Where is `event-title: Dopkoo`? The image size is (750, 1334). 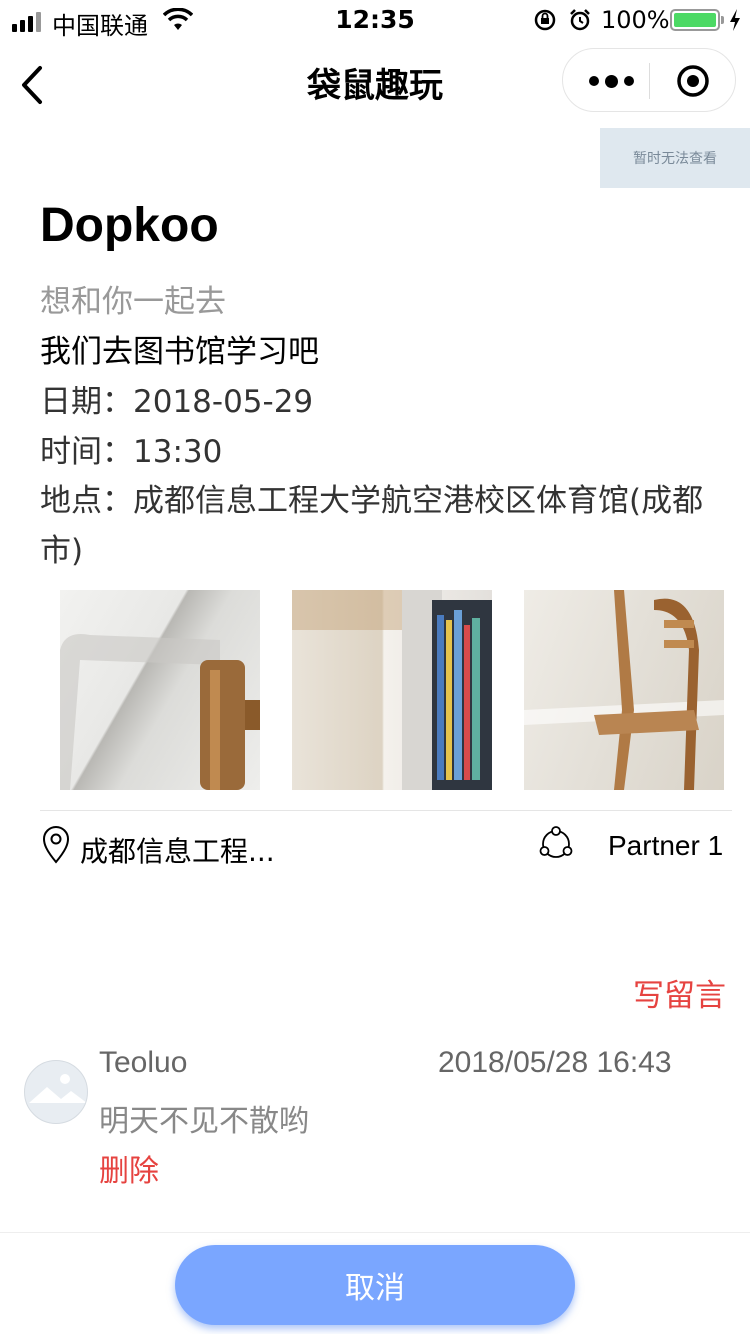 event-title: Dopkoo is located at coordinates (129, 225).